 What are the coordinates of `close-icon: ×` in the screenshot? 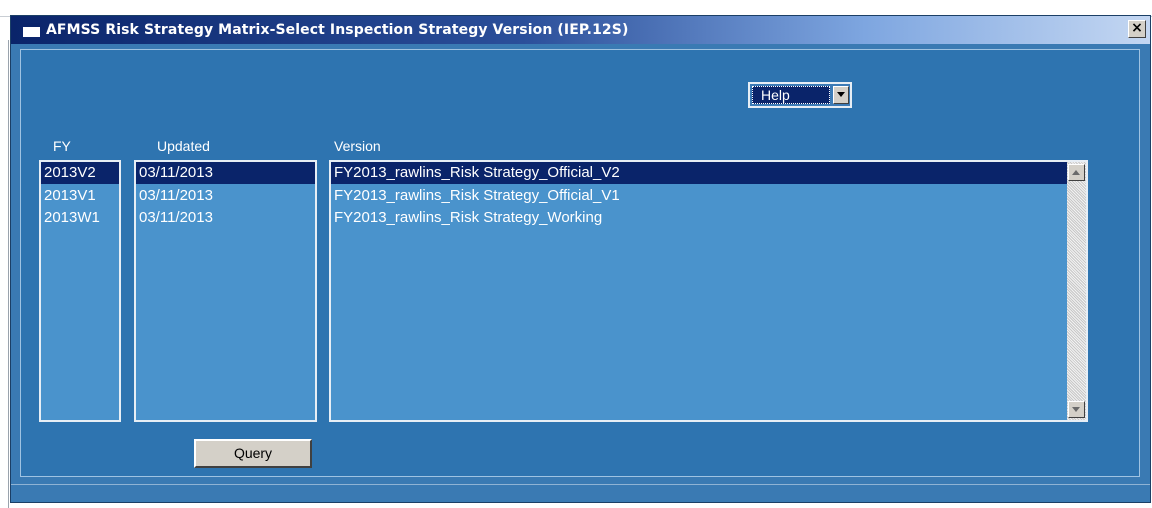 It's located at (1137, 28).